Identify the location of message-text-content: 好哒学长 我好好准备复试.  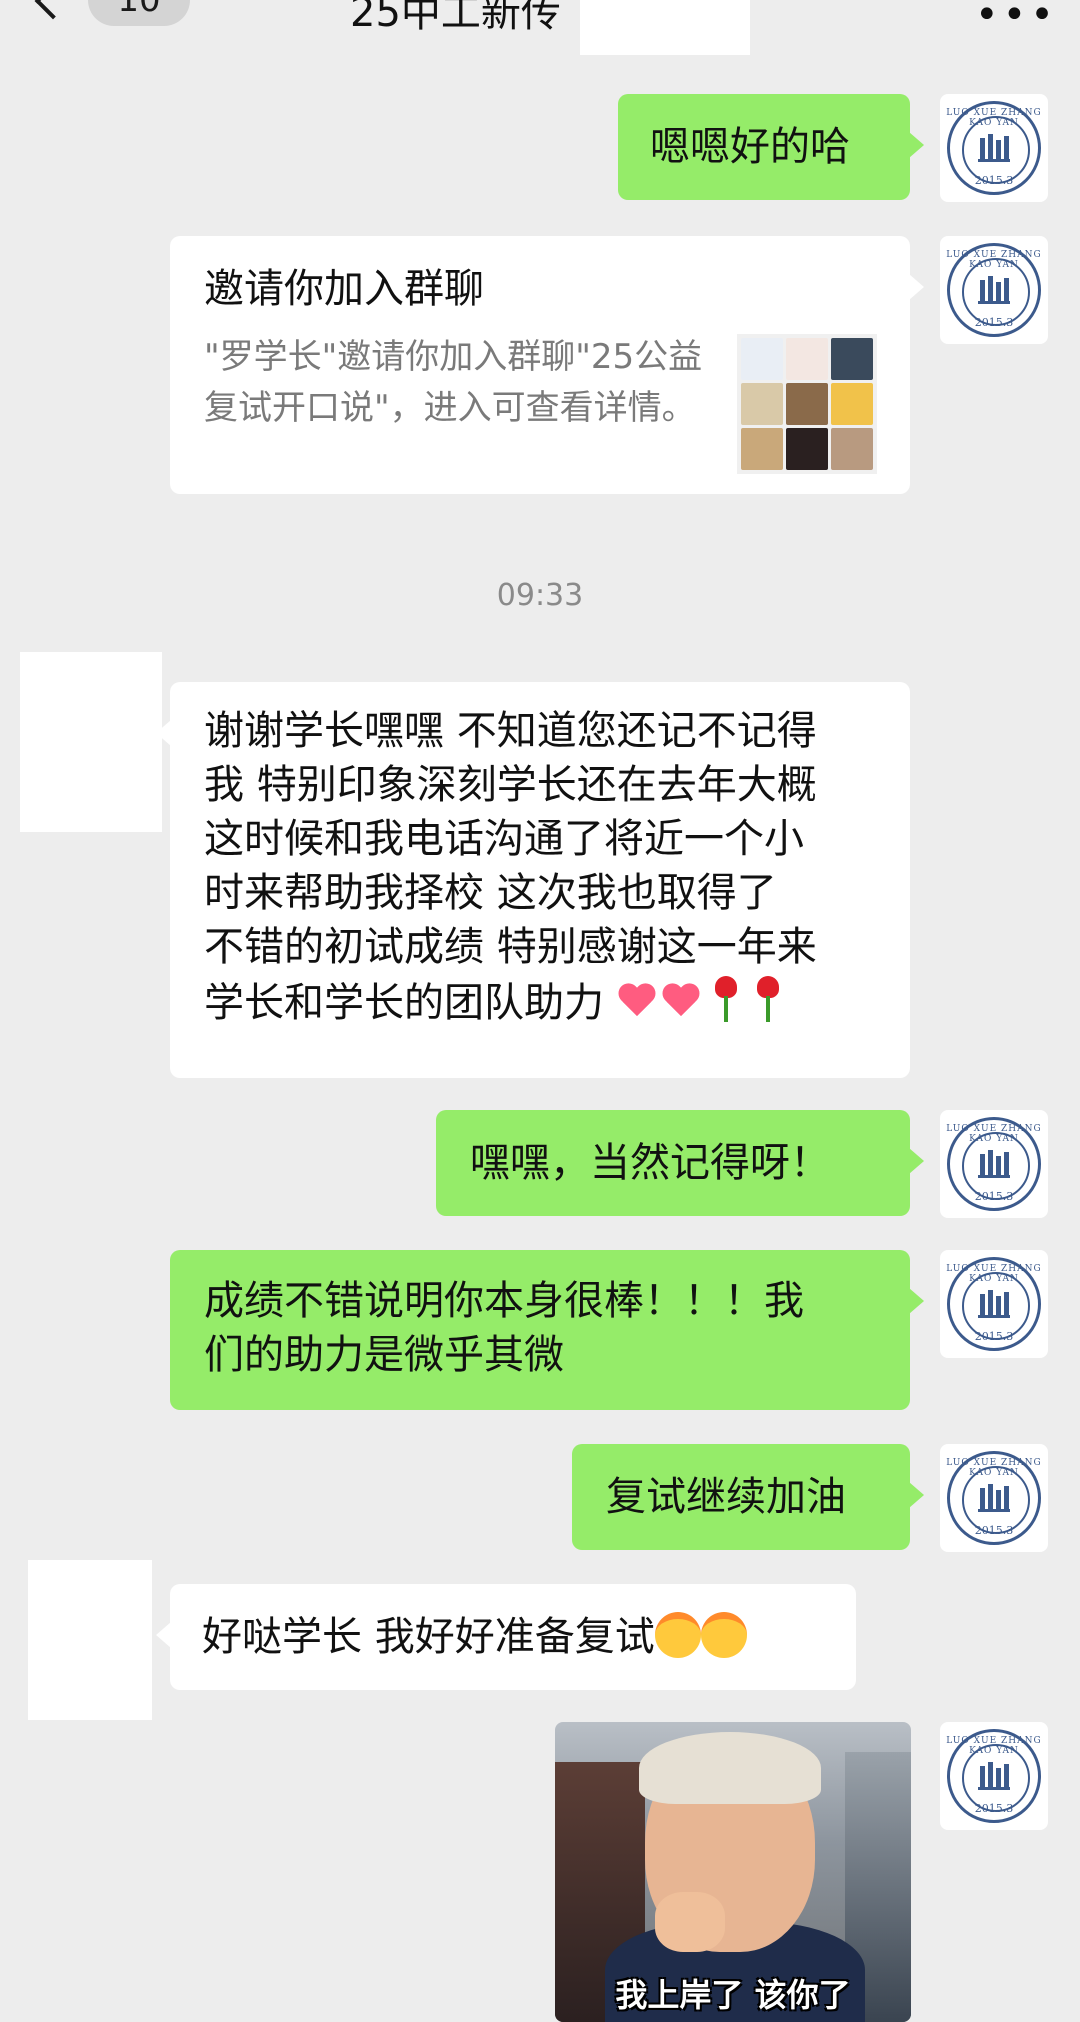
(428, 1637).